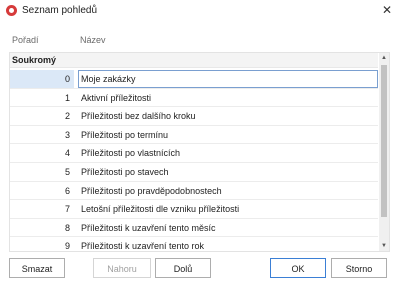  What do you see at coordinates (122, 268) in the screenshot?
I see `move-up-button: Nahoru` at bounding box center [122, 268].